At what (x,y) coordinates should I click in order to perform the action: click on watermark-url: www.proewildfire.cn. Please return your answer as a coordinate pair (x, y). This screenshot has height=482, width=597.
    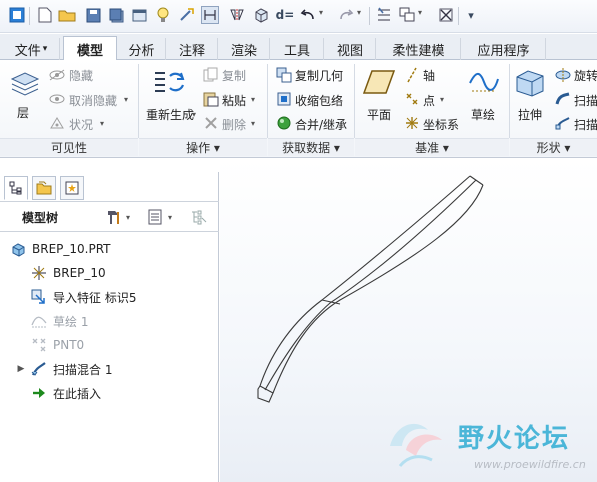
    Looking at the image, I should click on (530, 464).